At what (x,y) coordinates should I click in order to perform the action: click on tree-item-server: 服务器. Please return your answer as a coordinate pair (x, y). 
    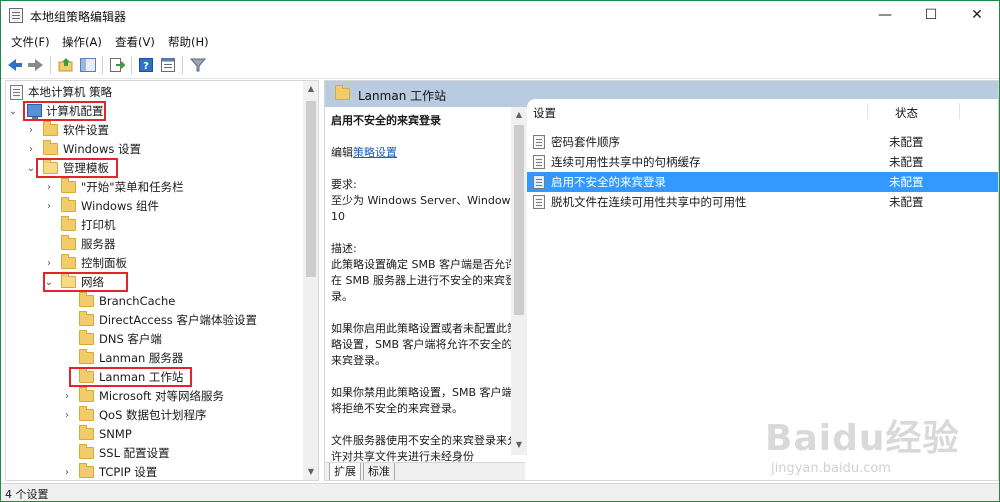
    Looking at the image, I should click on (155, 244).